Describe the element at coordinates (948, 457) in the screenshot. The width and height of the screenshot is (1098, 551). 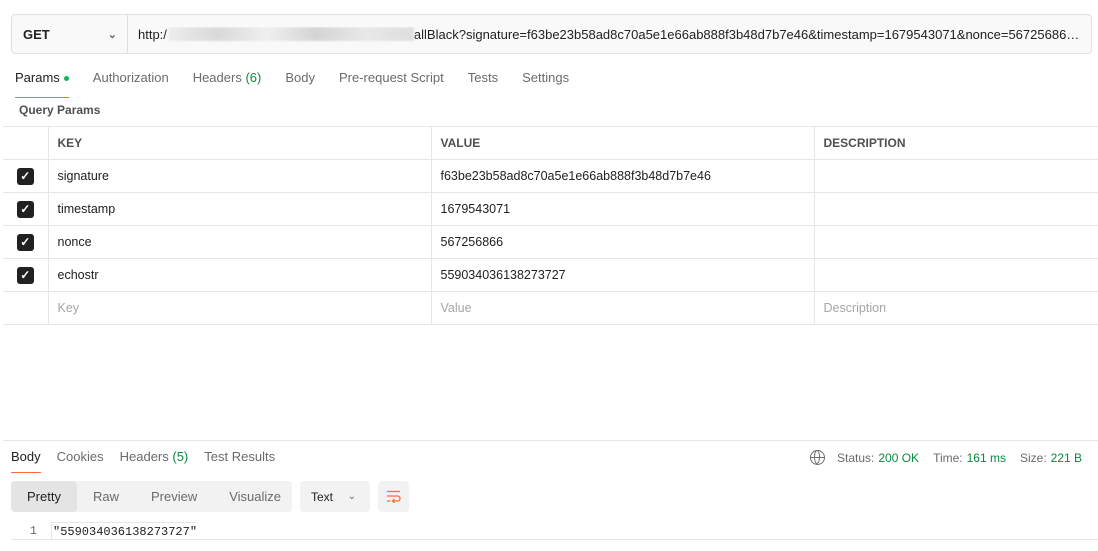
I see `time-label: Time:` at that location.